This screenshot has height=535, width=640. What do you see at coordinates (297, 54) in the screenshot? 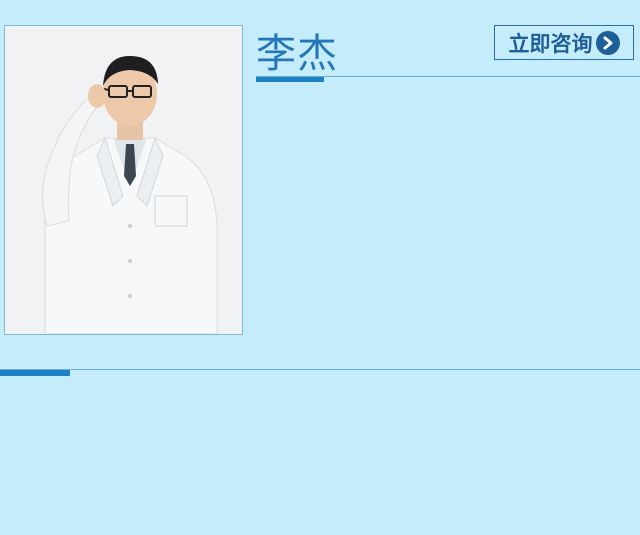
I see `doctor-name: 李杰` at bounding box center [297, 54].